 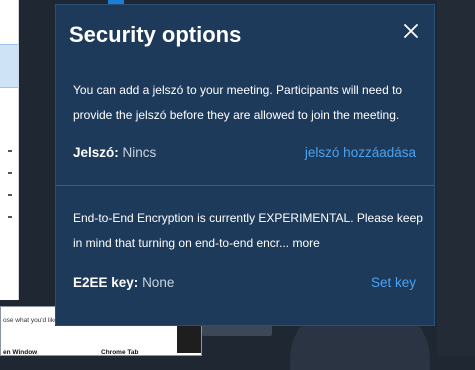 I want to click on e2ee-row: E2EE key: None, so click(x=123, y=282).